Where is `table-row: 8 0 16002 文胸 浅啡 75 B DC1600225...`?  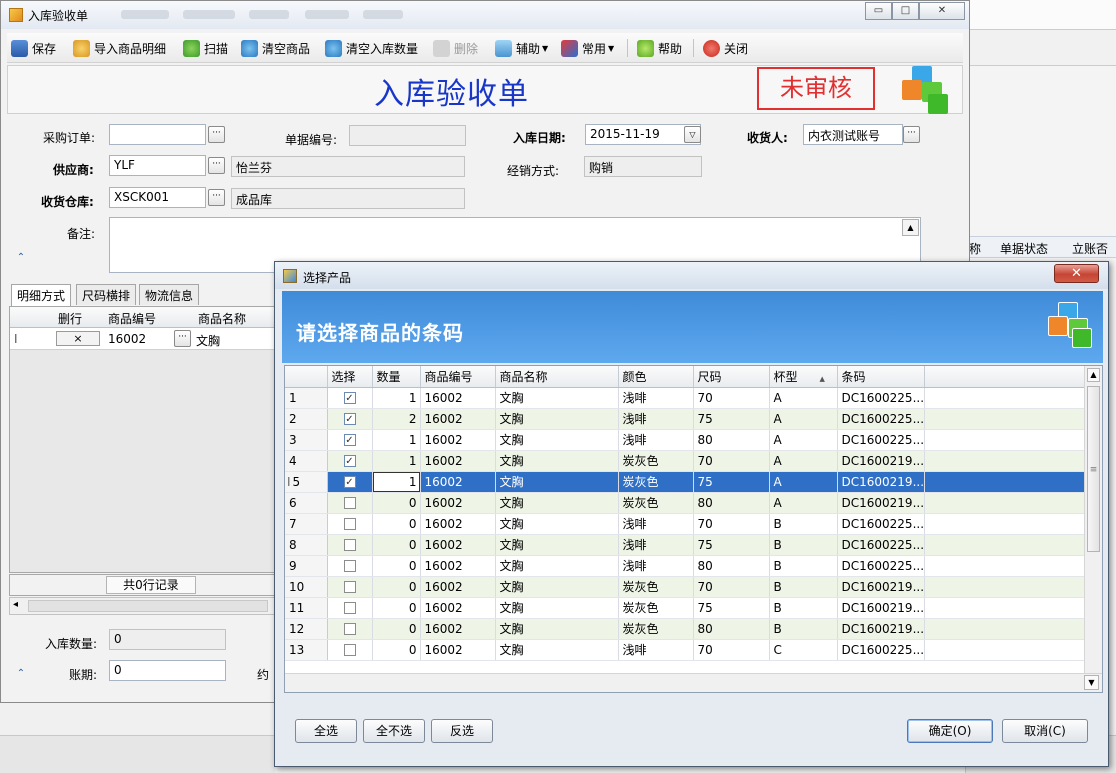 table-row: 8 0 16002 文胸 浅啡 75 B DC1600225... is located at coordinates (685, 545).